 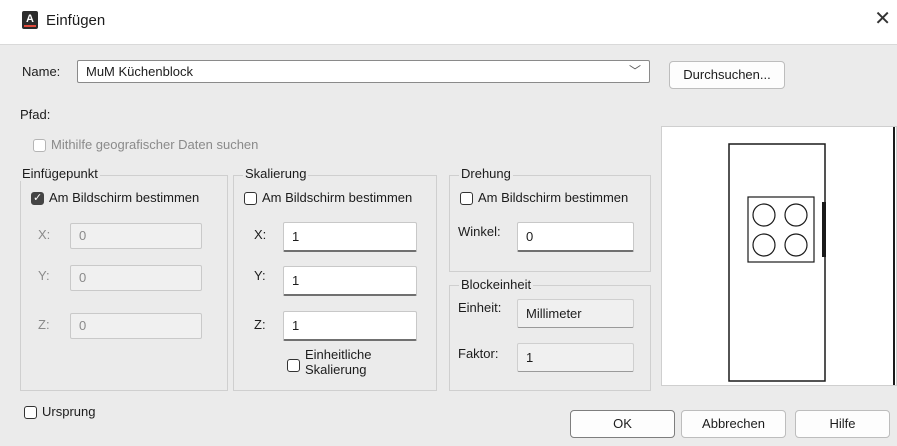 I want to click on insertion-on-screen-label: Am Bildschirm bestimmen, so click(x=124, y=197).